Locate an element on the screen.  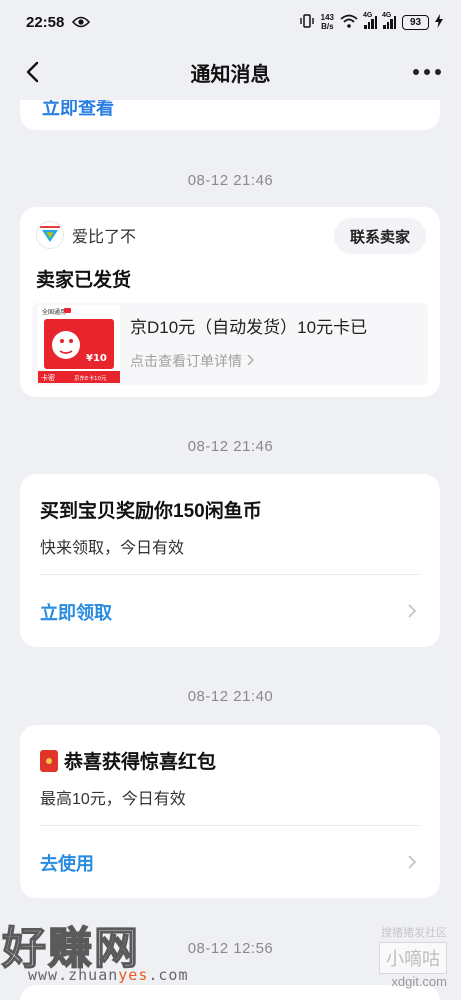
more-options-icon is located at coordinates (427, 72).